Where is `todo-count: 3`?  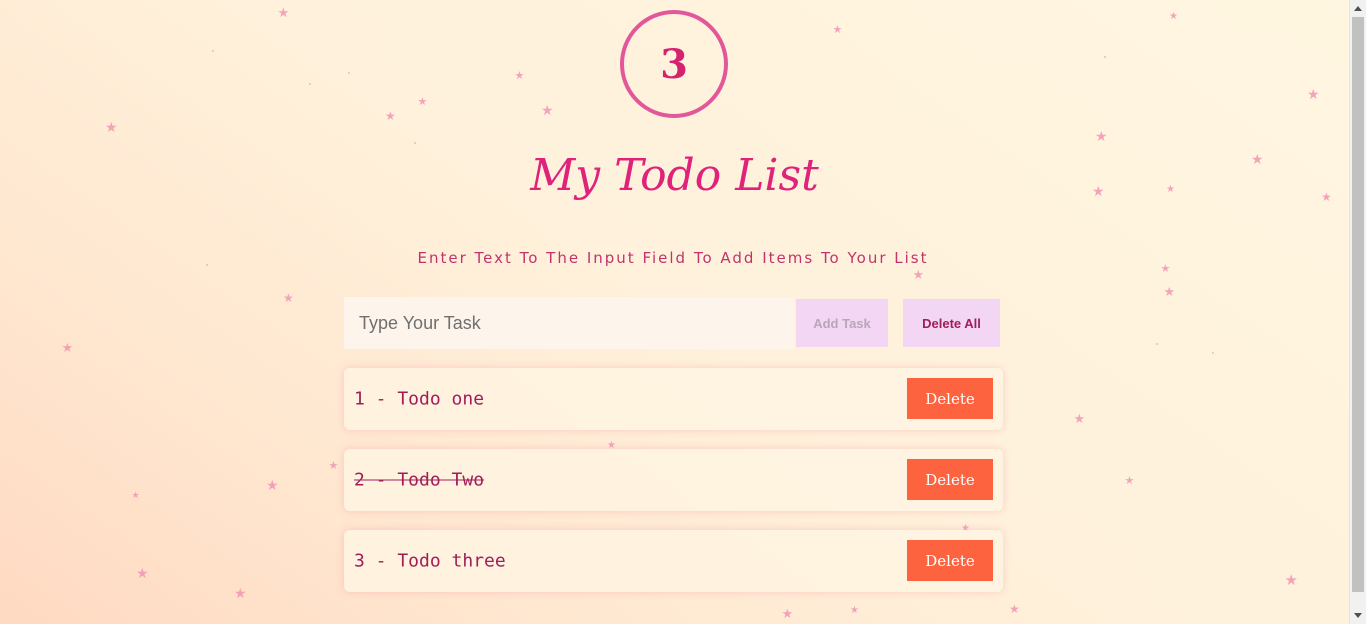 todo-count: 3 is located at coordinates (674, 64).